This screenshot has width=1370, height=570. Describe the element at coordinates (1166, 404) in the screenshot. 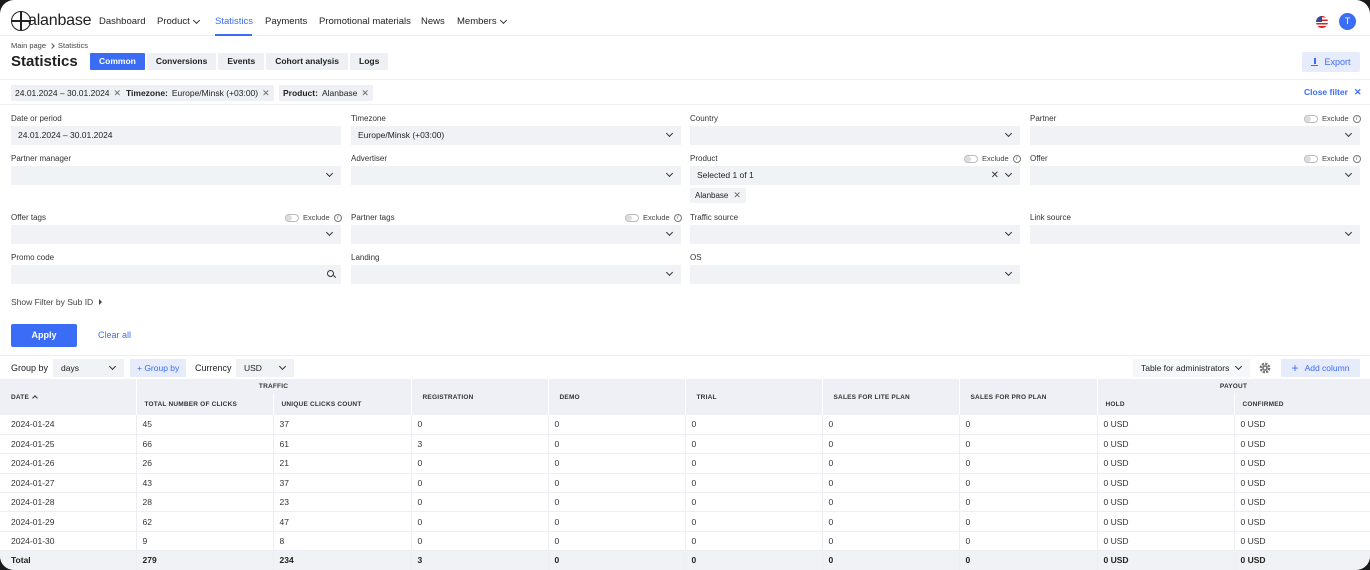

I see `column-header-hold: HOLD` at that location.